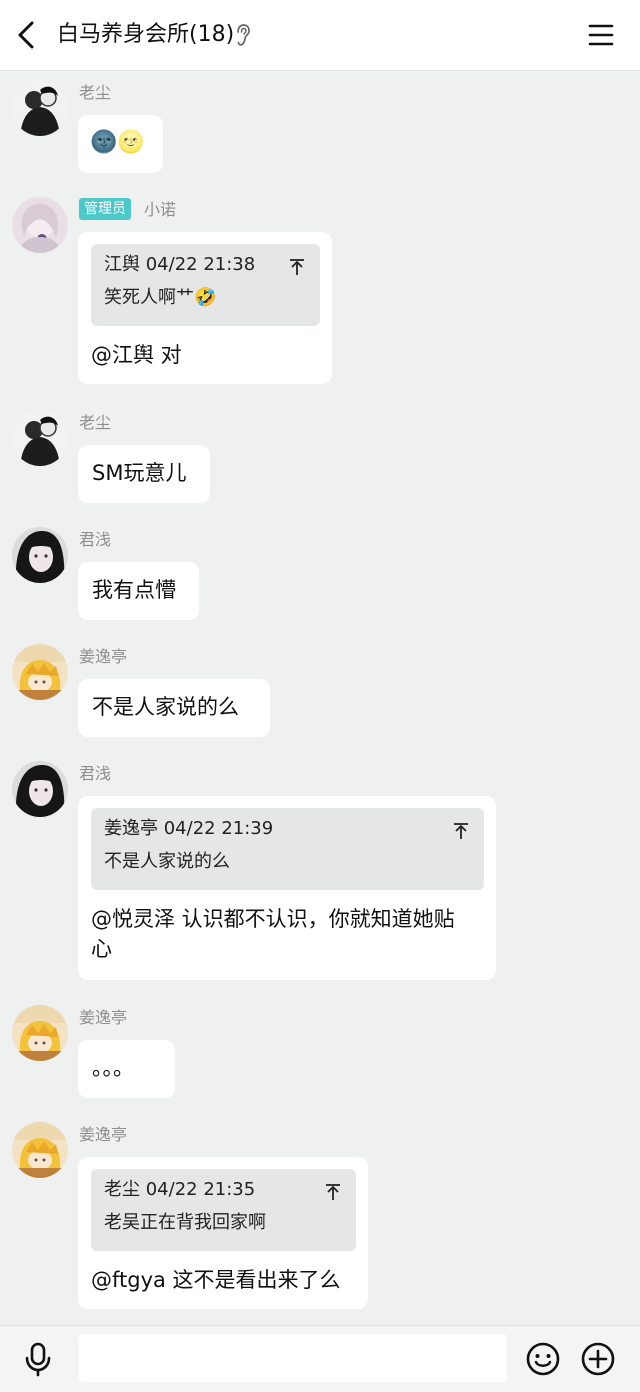  I want to click on ear-icon, so click(243, 35).